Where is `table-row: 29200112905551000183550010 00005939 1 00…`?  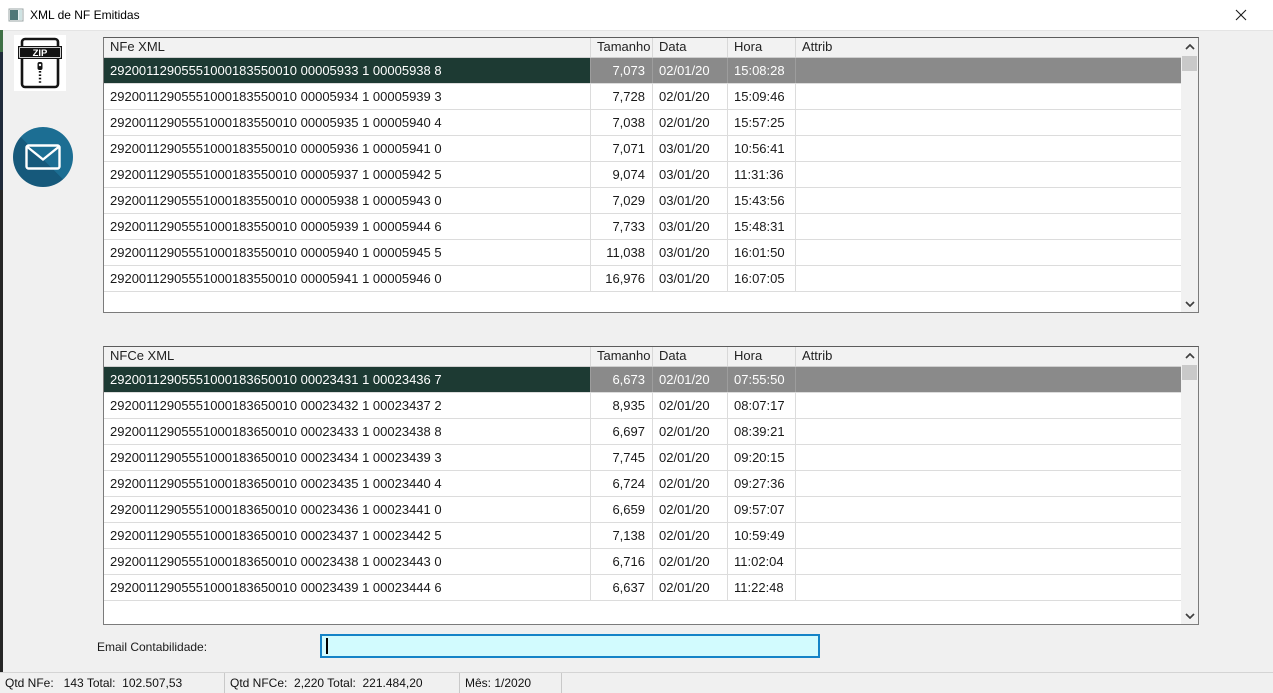
table-row: 29200112905551000183550010 00005939 1 00… is located at coordinates (642, 227).